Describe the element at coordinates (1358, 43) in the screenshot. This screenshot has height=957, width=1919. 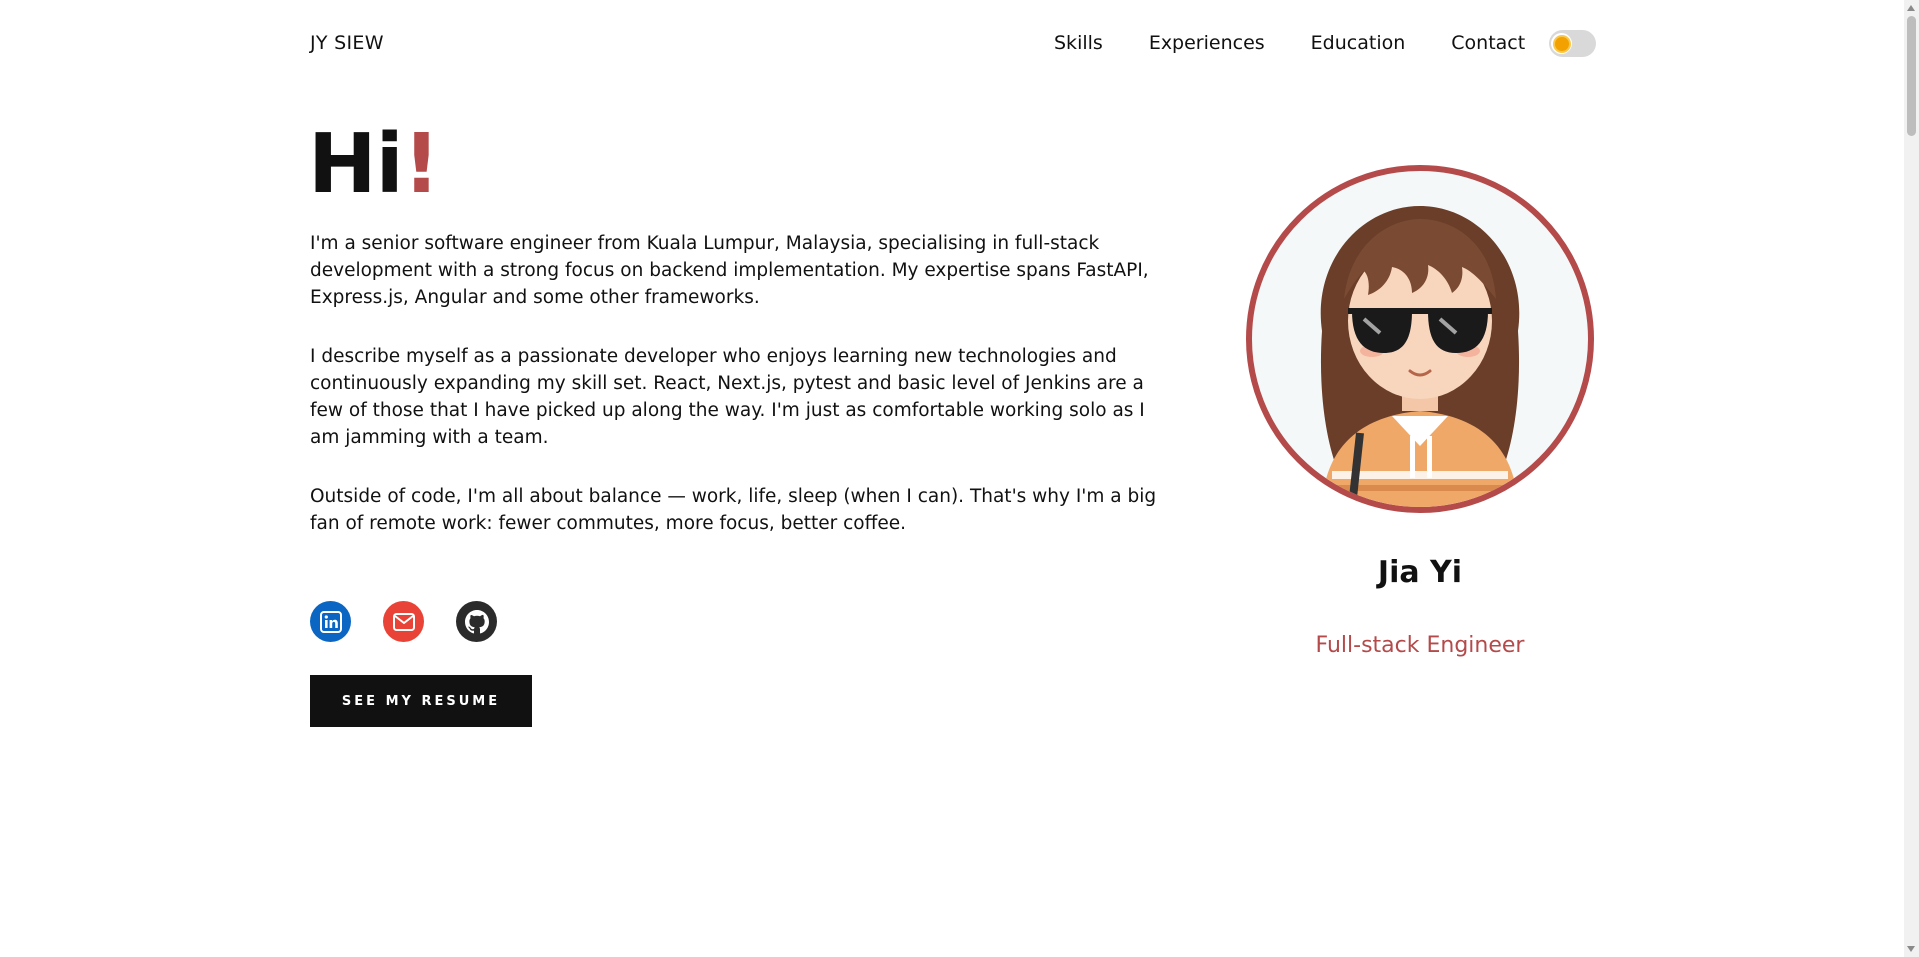
I see `nav-education: Education` at that location.